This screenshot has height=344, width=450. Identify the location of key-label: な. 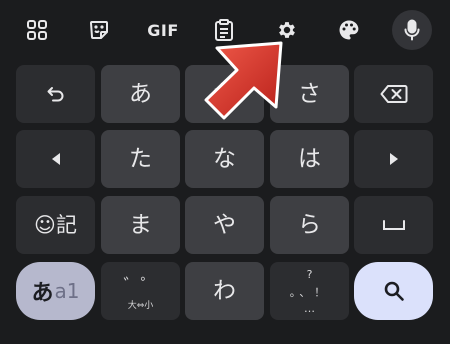
(224, 158).